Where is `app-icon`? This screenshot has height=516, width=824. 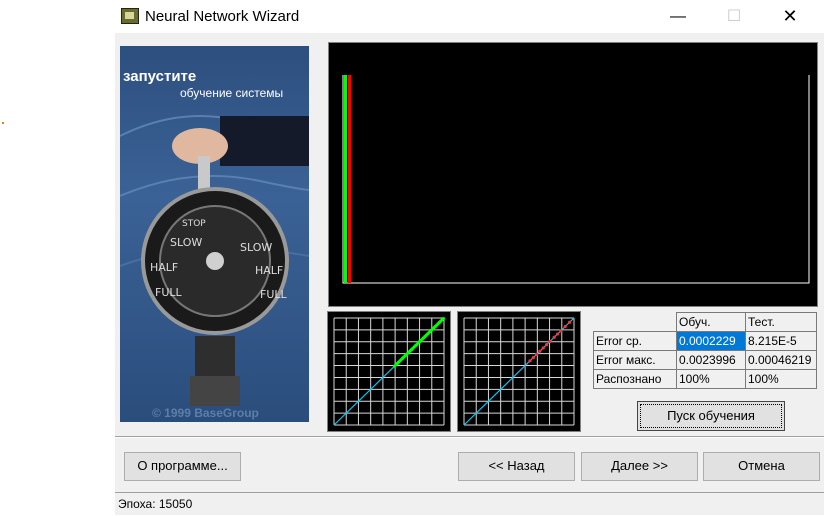 app-icon is located at coordinates (130, 16).